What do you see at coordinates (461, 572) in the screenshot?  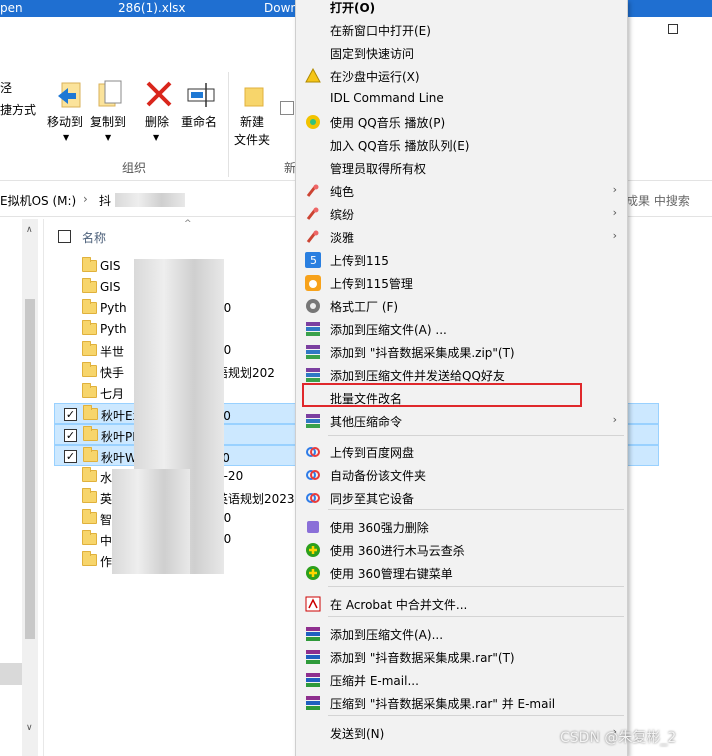 I see `menu-item: 使用 360管理右键菜单` at bounding box center [461, 572].